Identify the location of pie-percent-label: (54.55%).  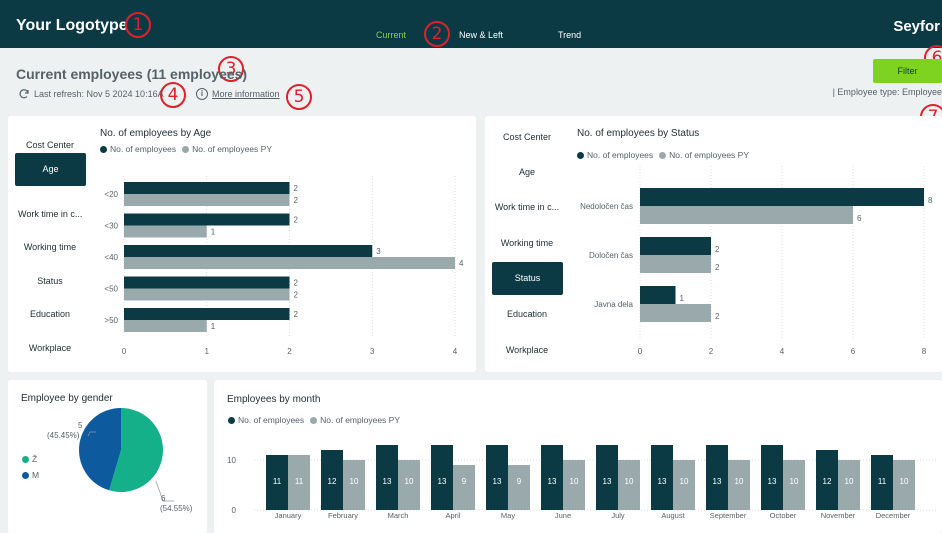
(176, 508).